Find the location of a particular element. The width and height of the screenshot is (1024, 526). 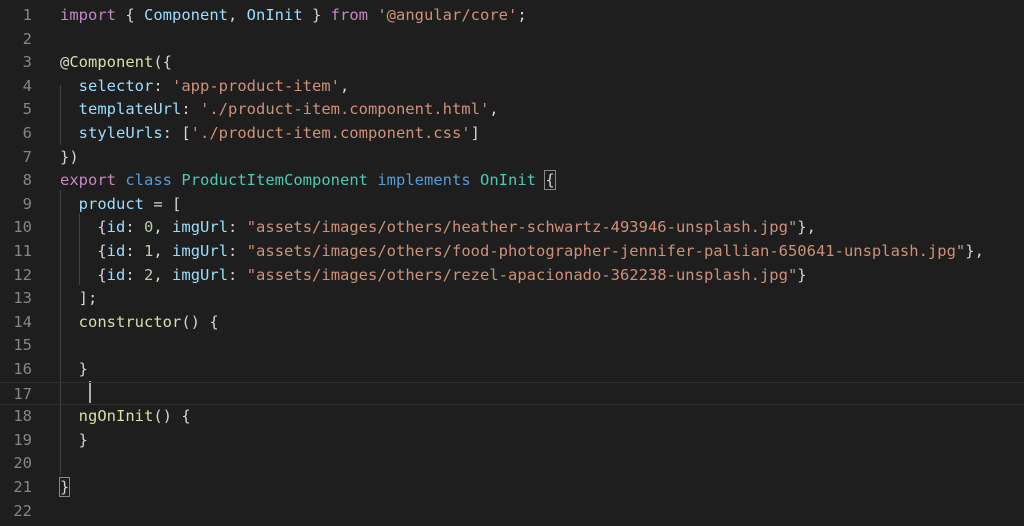

code-line: 15 is located at coordinates (512, 346).